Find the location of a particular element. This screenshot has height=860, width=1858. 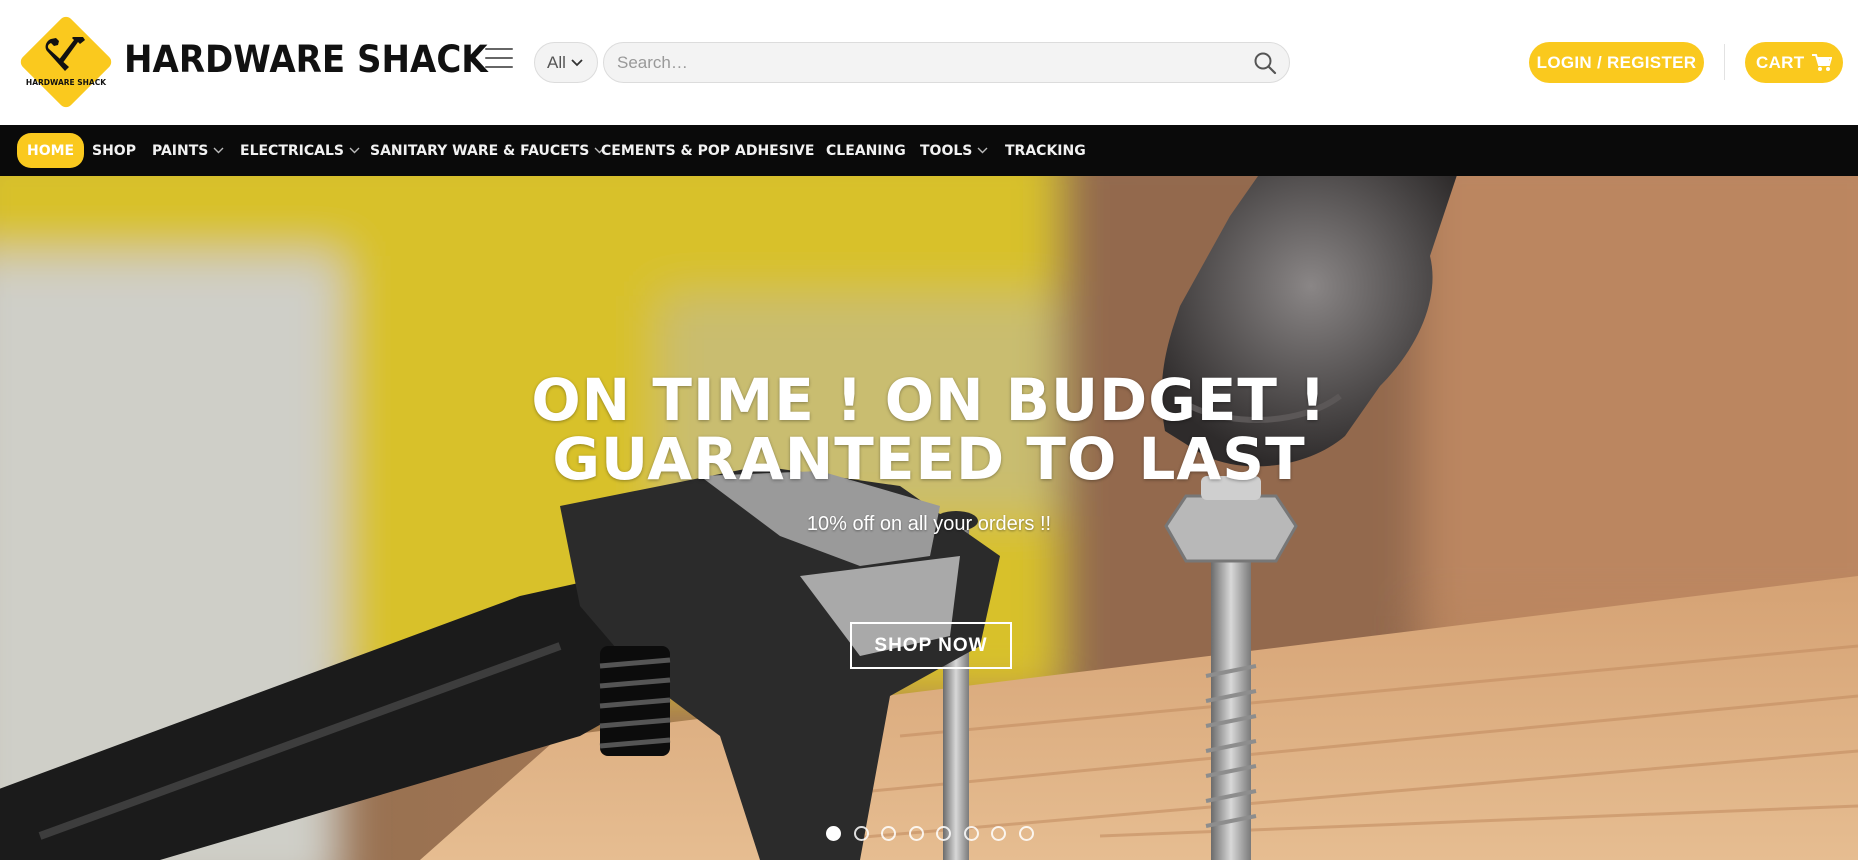

nav-item-tools: TOOLS is located at coordinates (954, 150).